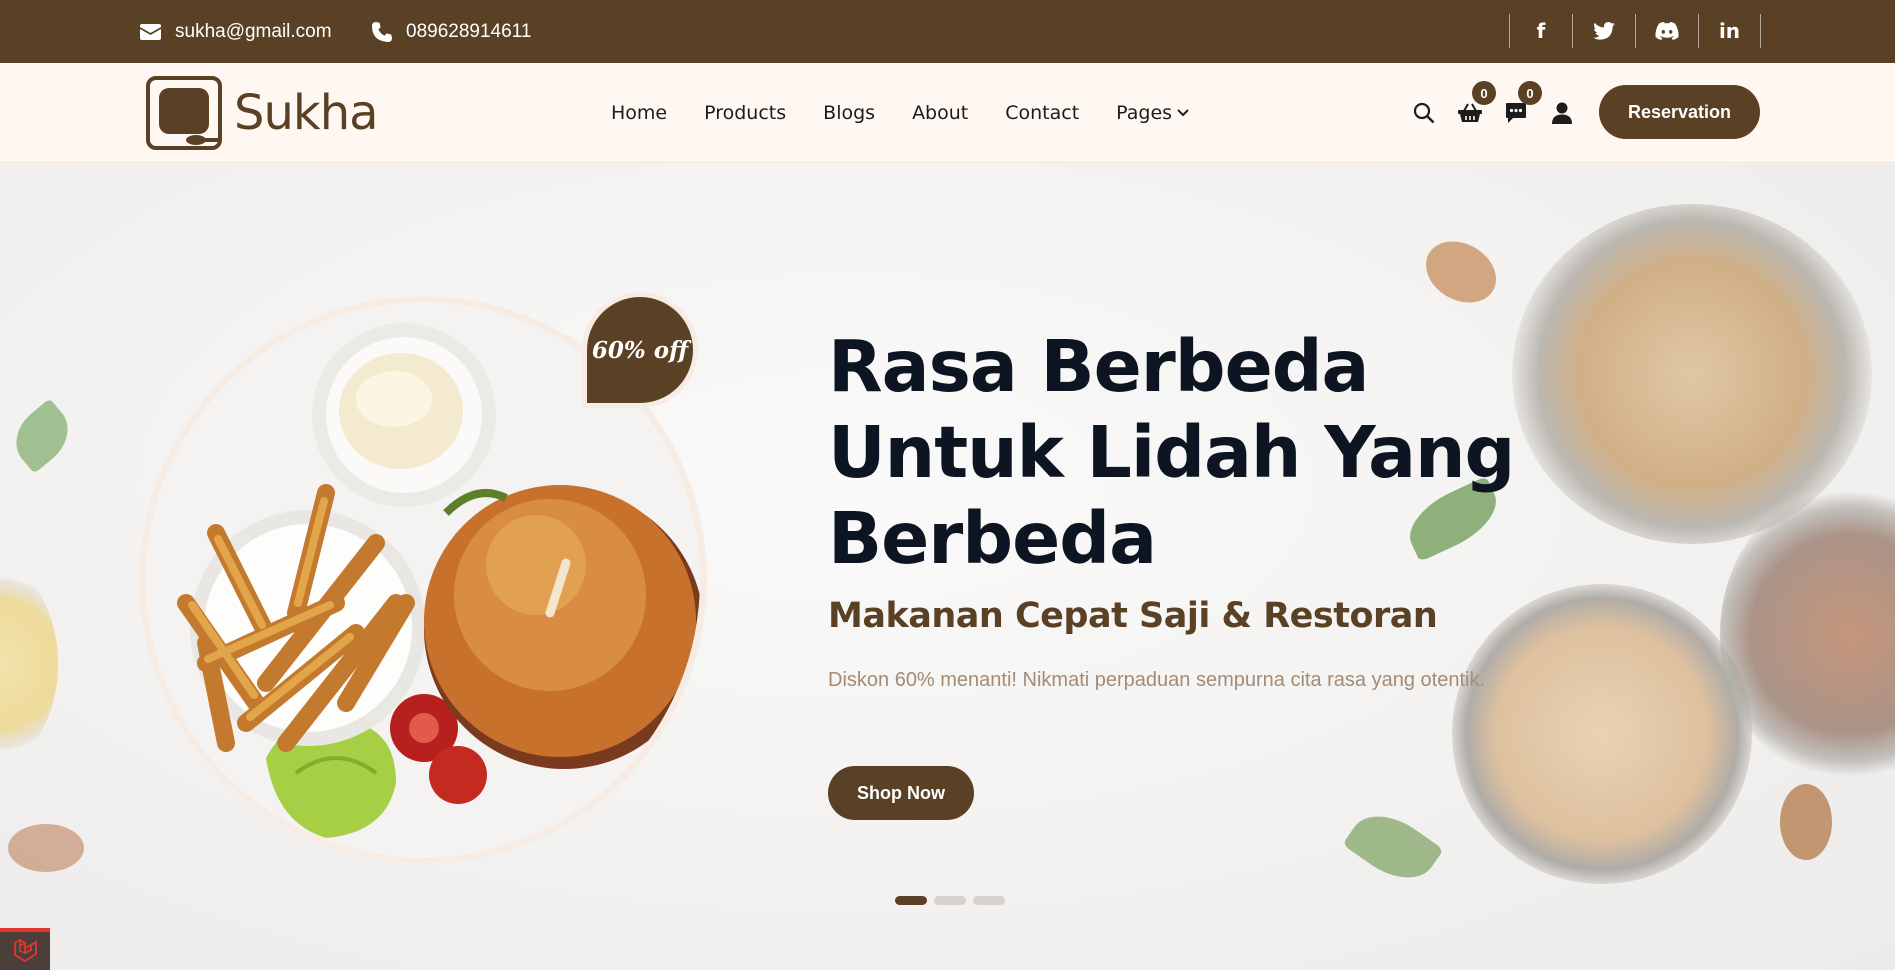 This screenshot has height=970, width=1895. What do you see at coordinates (1042, 113) in the screenshot?
I see `nav-contact: Contact` at bounding box center [1042, 113].